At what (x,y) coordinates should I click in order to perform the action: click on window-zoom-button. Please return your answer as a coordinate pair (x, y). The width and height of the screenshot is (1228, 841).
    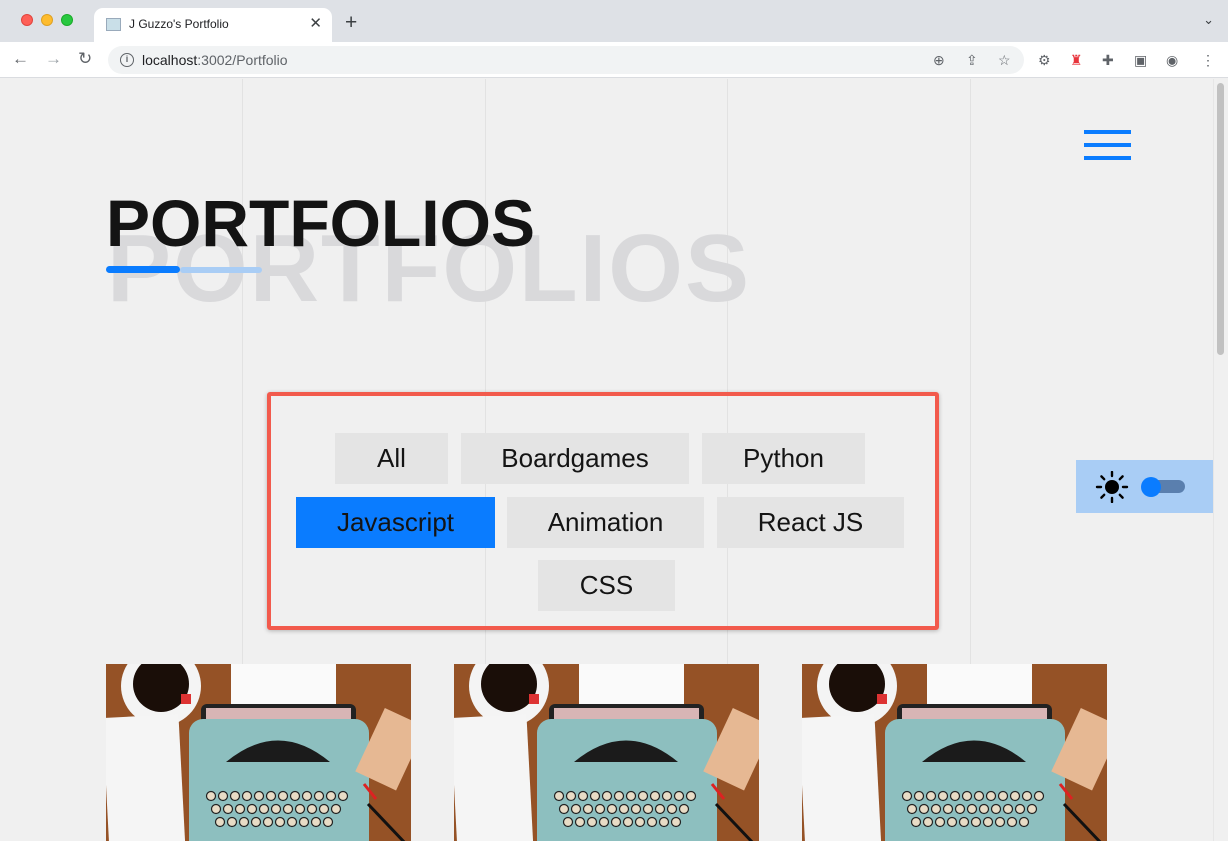
    Looking at the image, I should click on (67, 20).